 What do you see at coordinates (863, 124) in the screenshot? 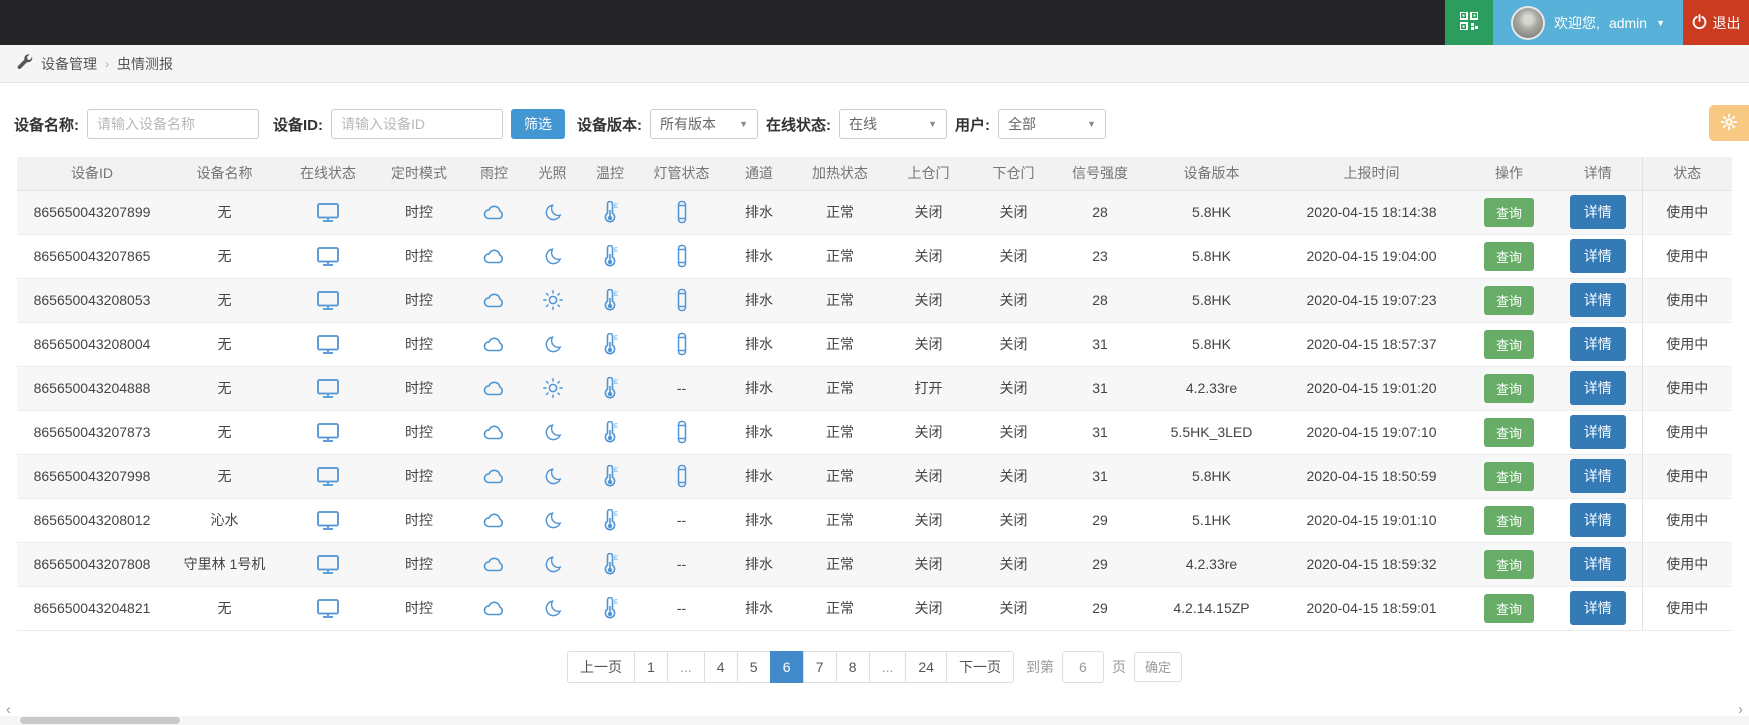
I see `online-status-value: 在线` at bounding box center [863, 124].